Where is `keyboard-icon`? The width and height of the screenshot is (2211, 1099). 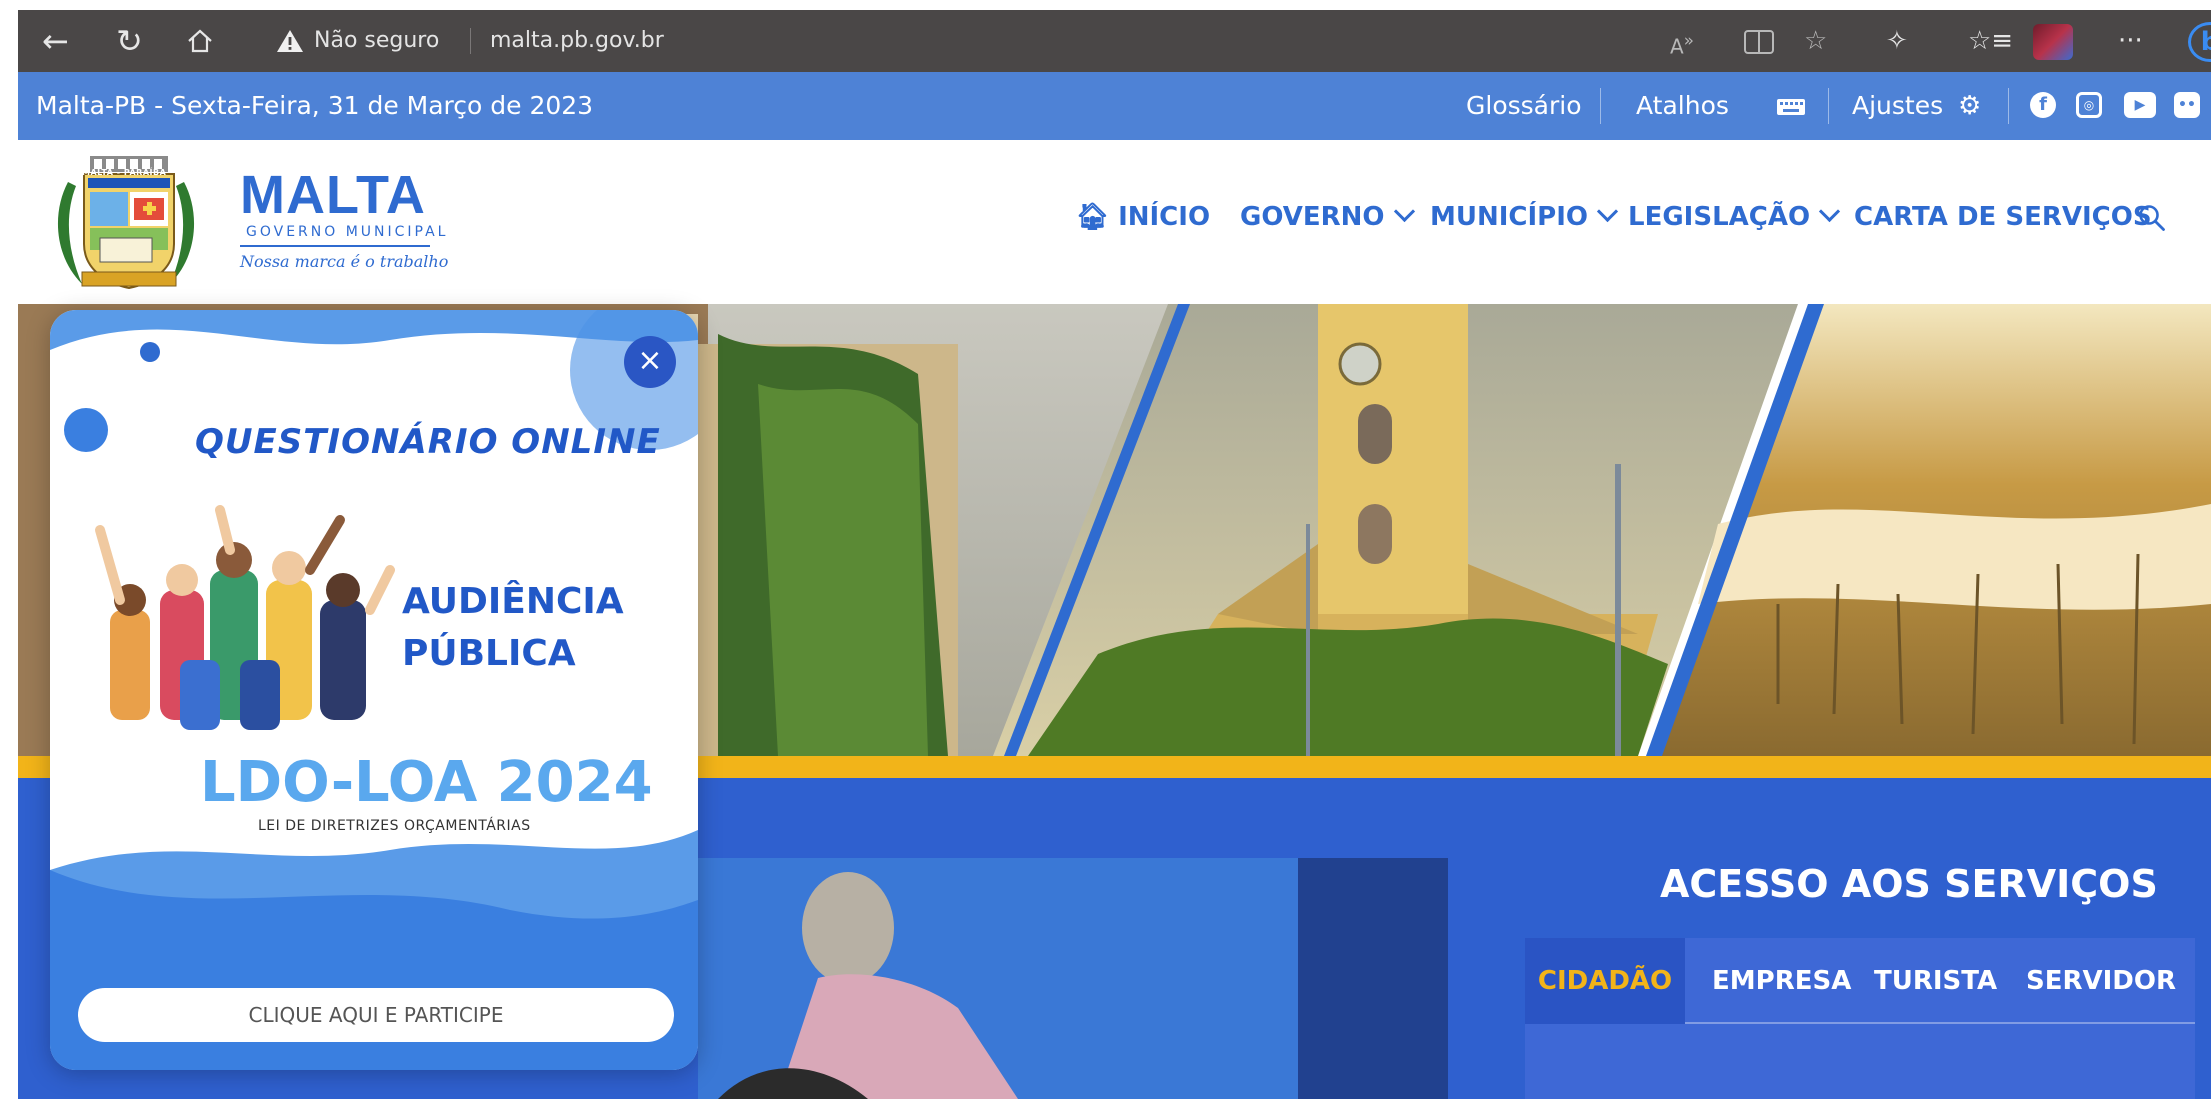
keyboard-icon is located at coordinates (1791, 109).